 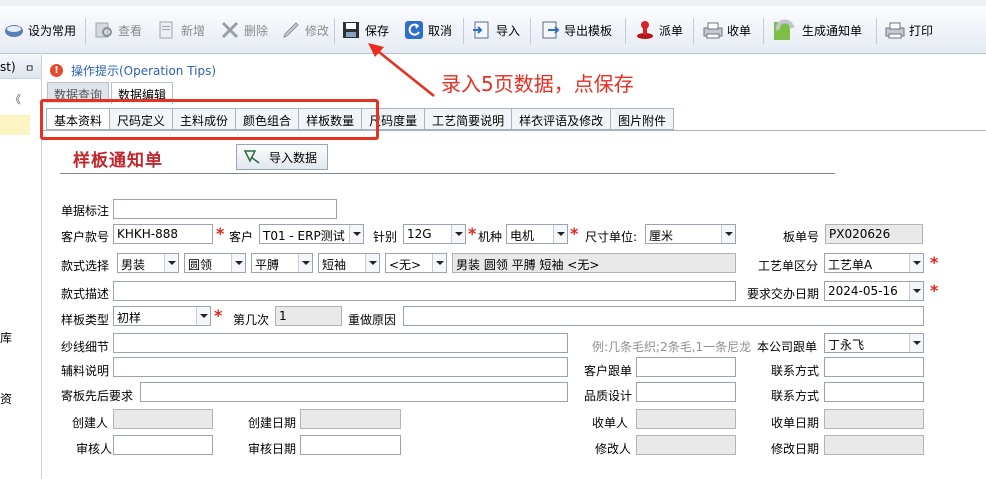 I want to click on style-collar-select: 圆领, so click(x=215, y=263).